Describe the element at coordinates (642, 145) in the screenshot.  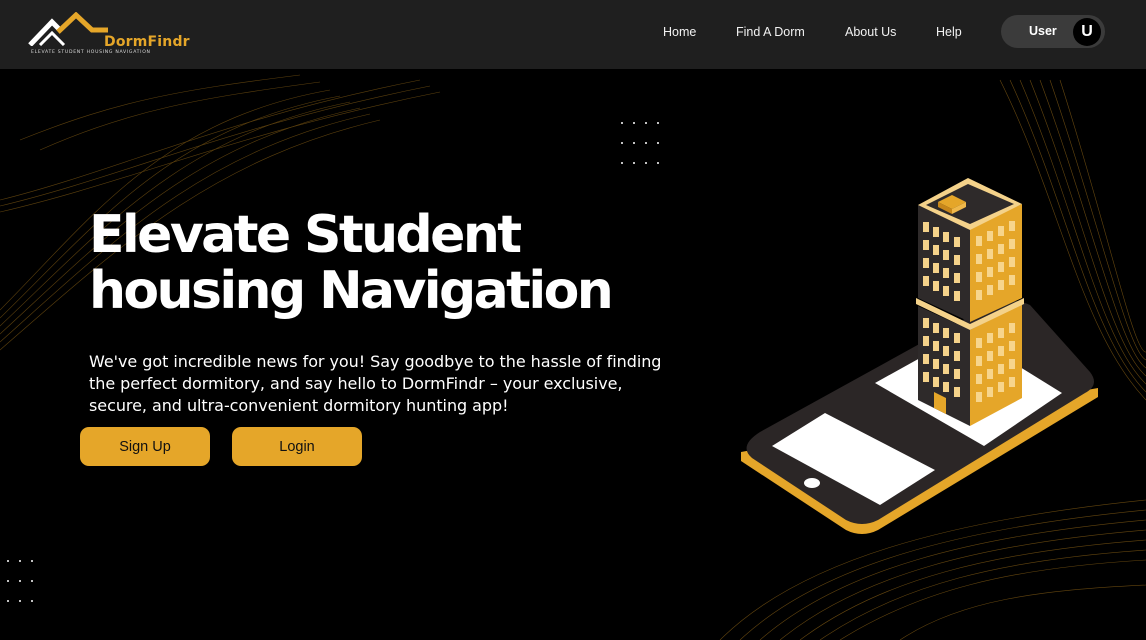
I see `decor-dot-grid-top` at that location.